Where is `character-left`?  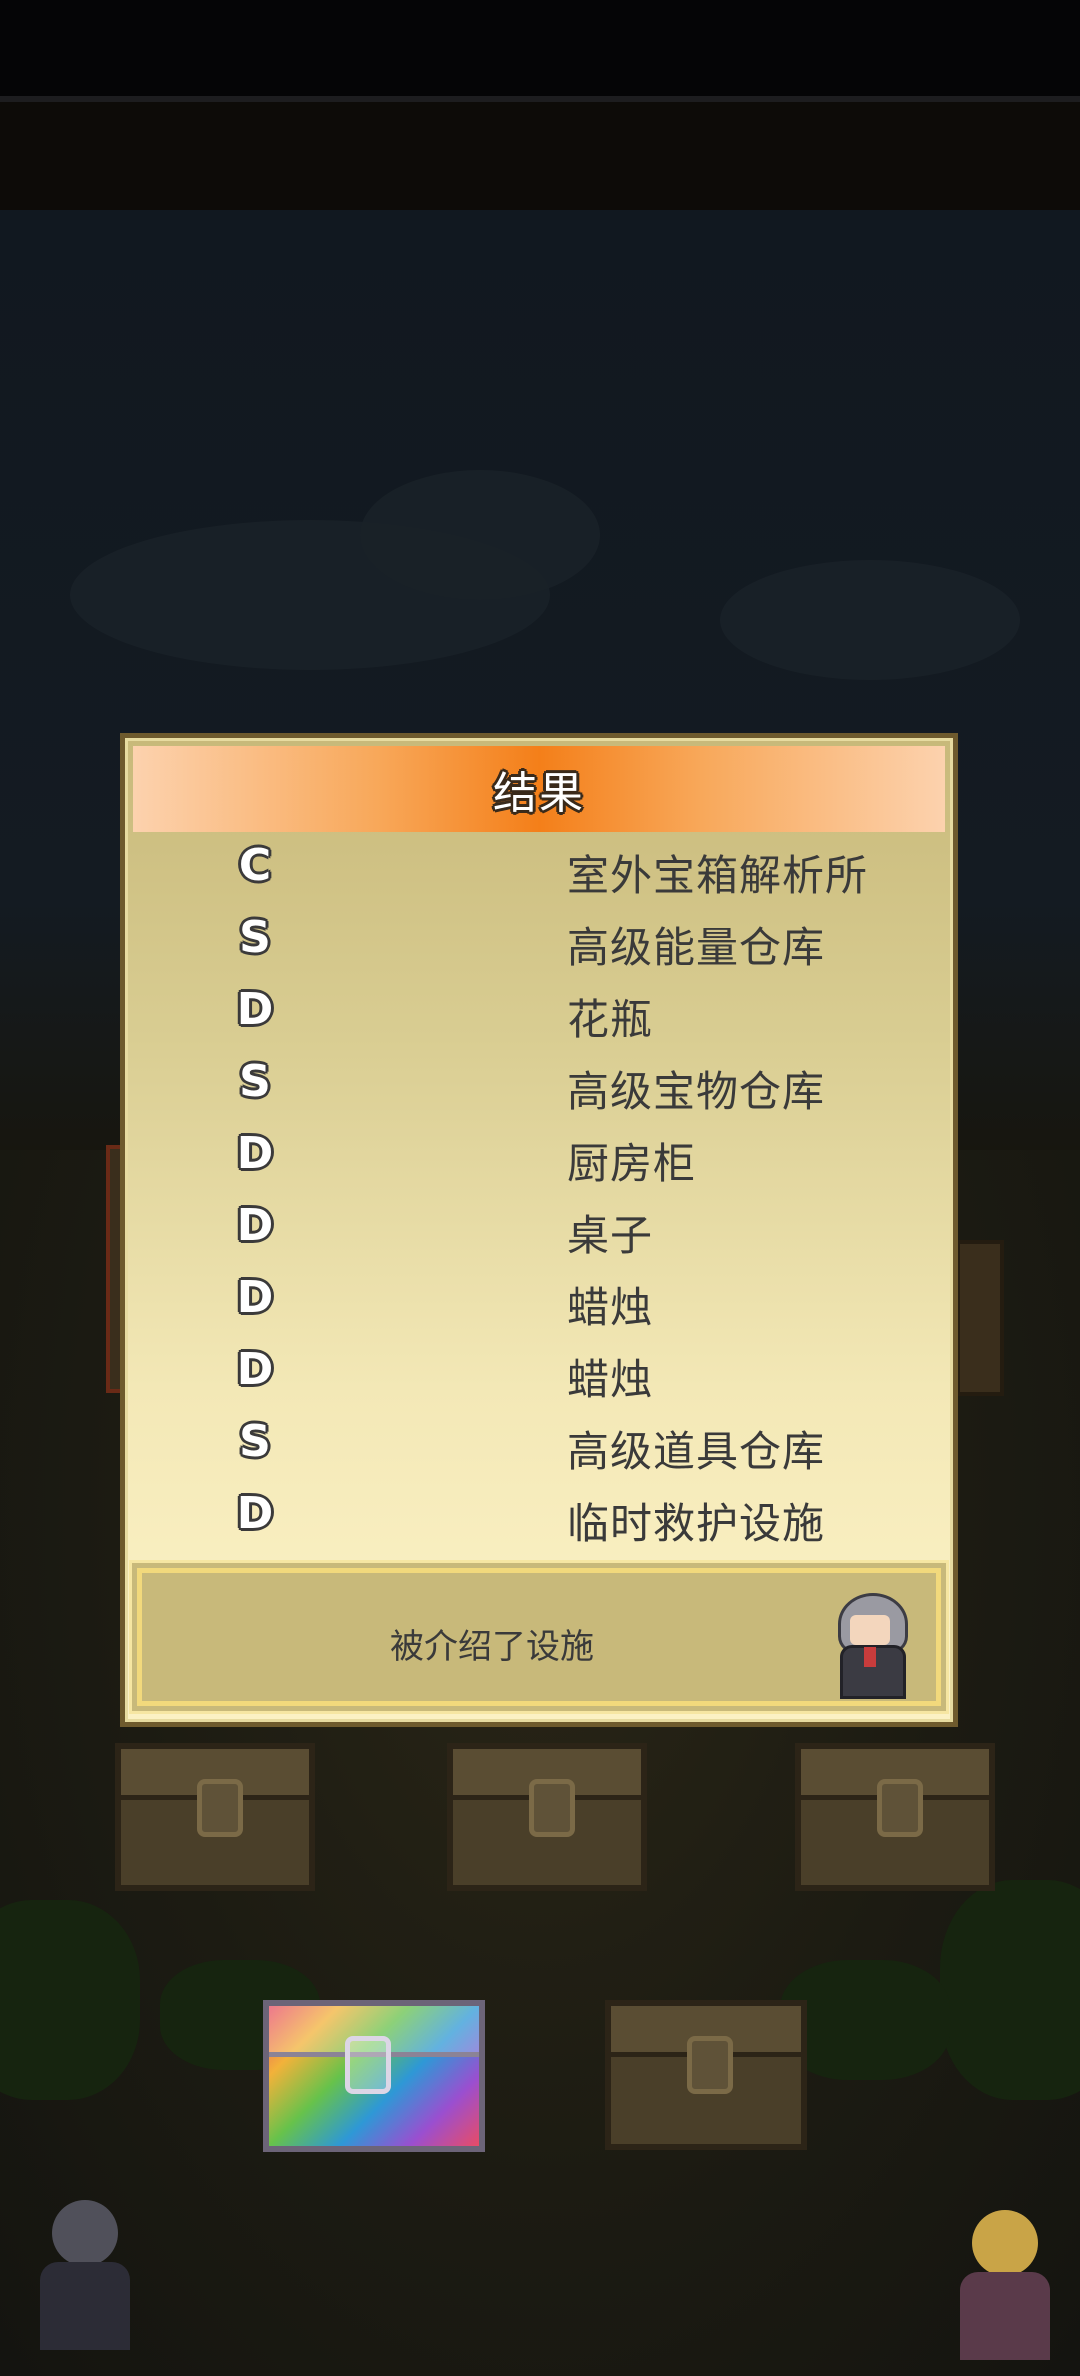
character-left is located at coordinates (85, 2275).